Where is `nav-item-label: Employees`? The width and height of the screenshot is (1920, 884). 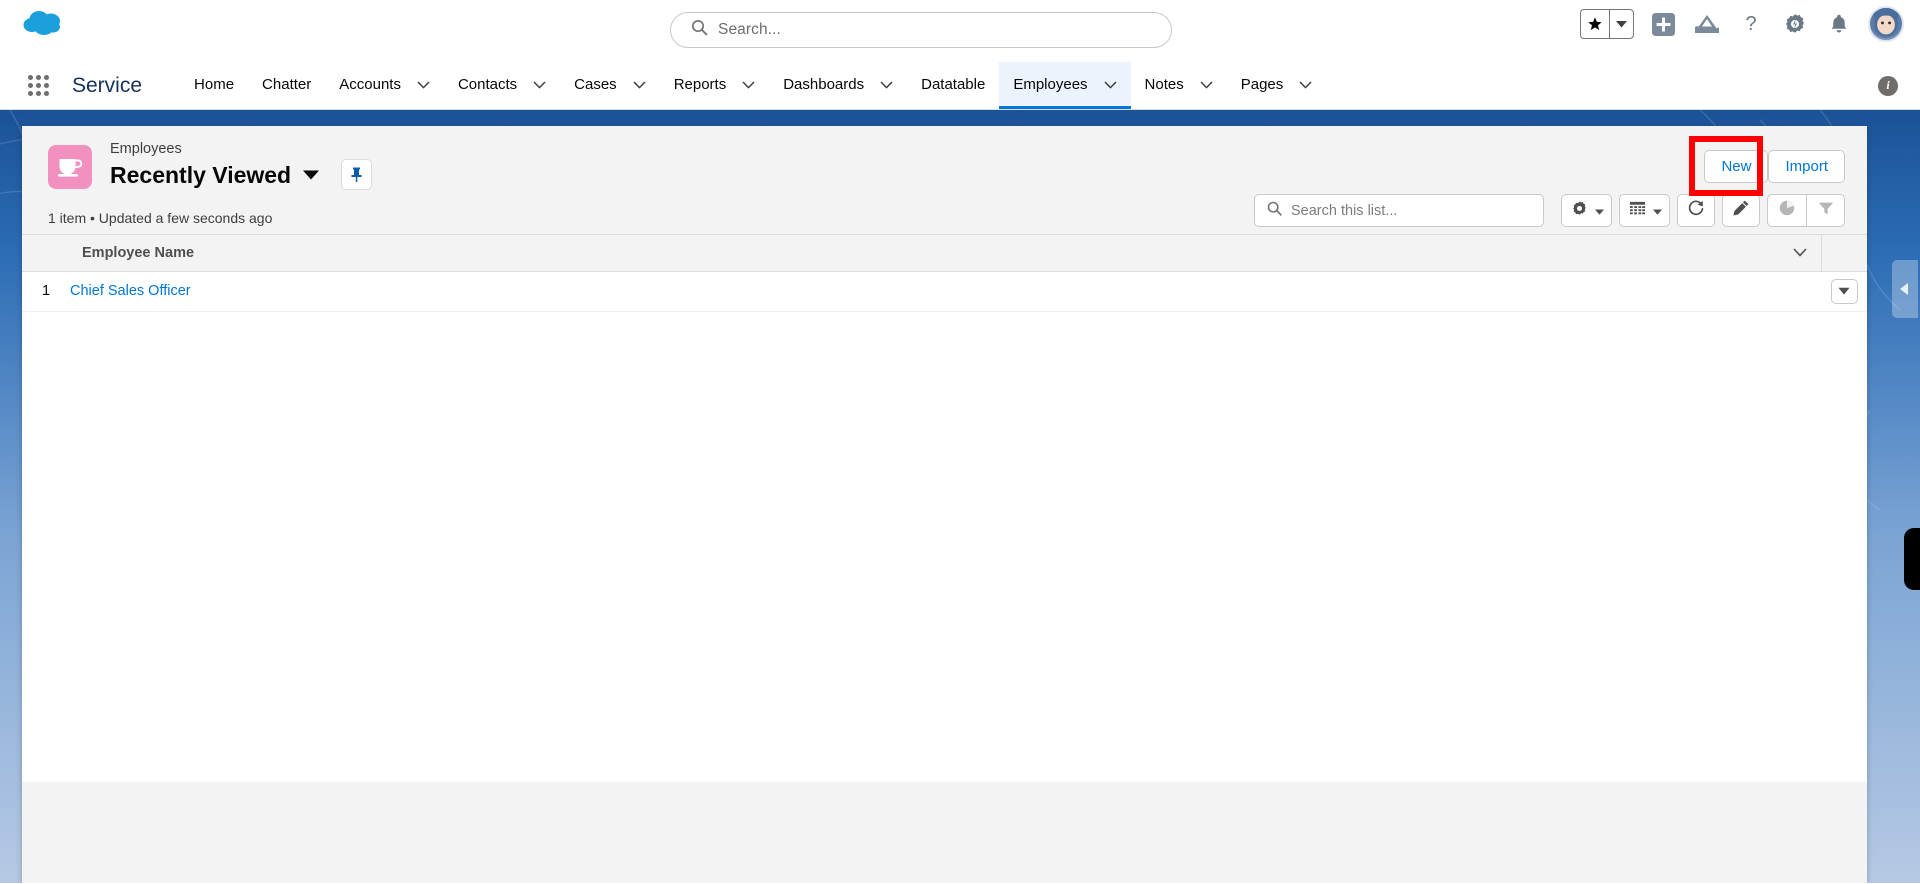
nav-item-label: Employees is located at coordinates (1050, 84).